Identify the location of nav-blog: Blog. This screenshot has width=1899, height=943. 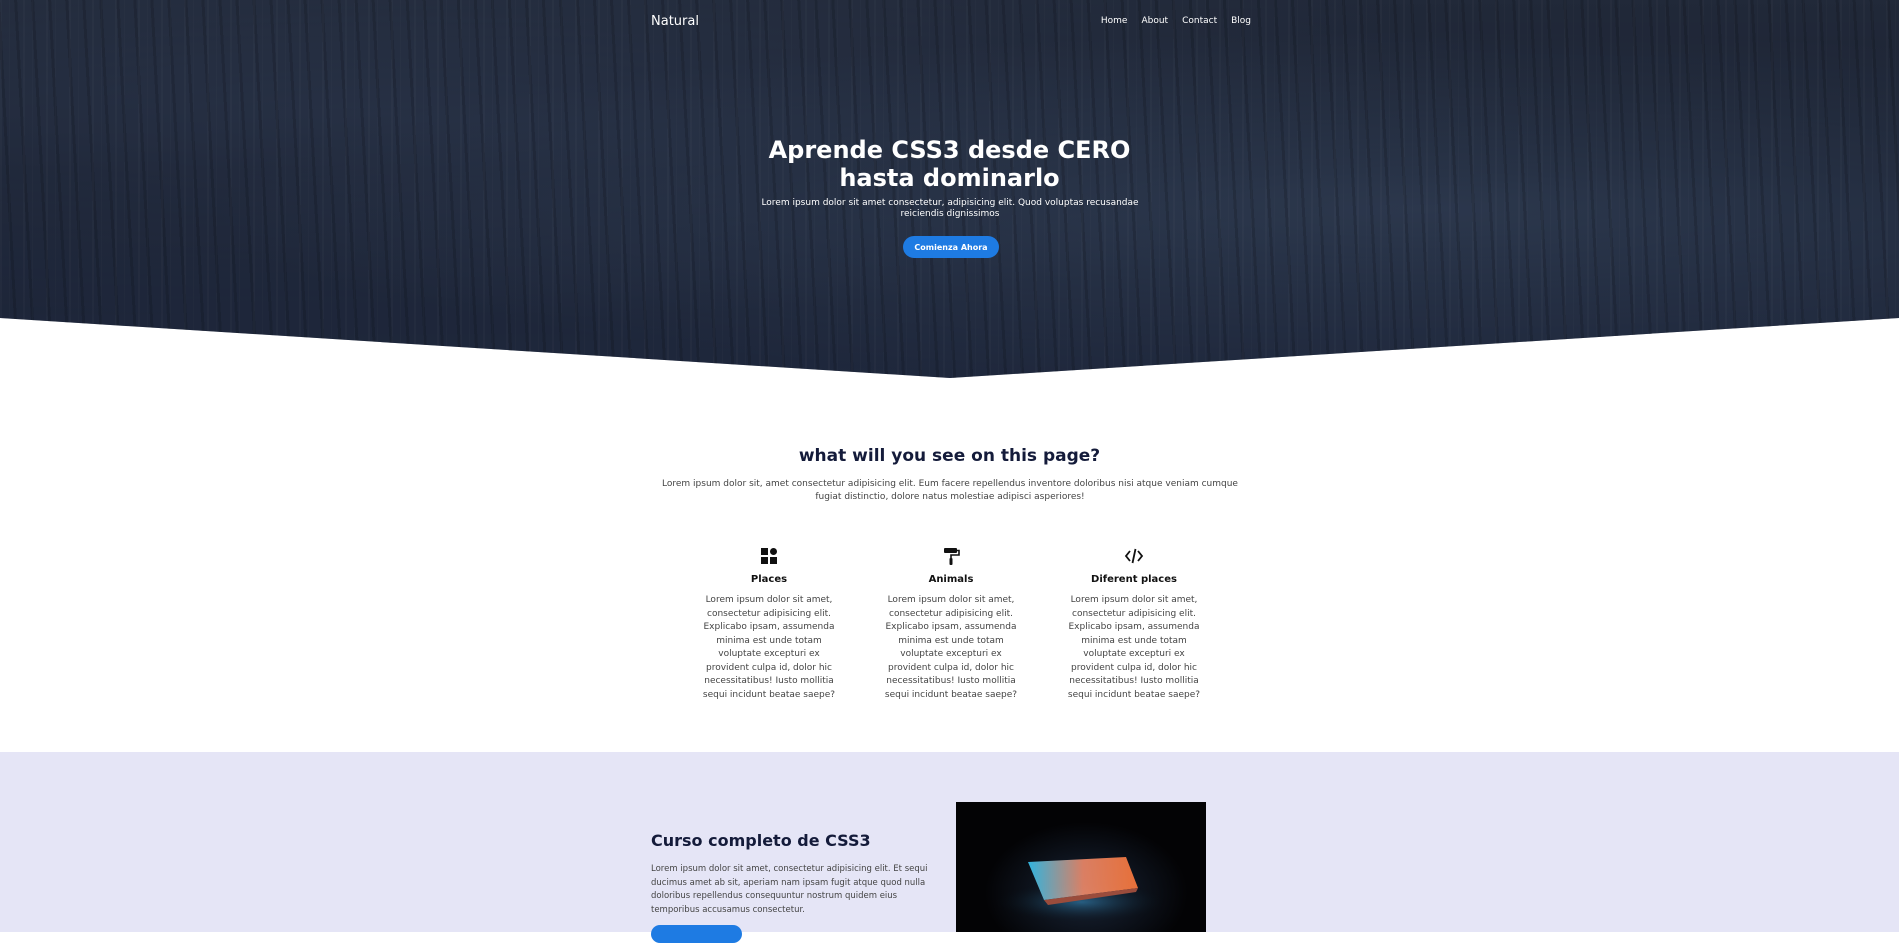
(1241, 21).